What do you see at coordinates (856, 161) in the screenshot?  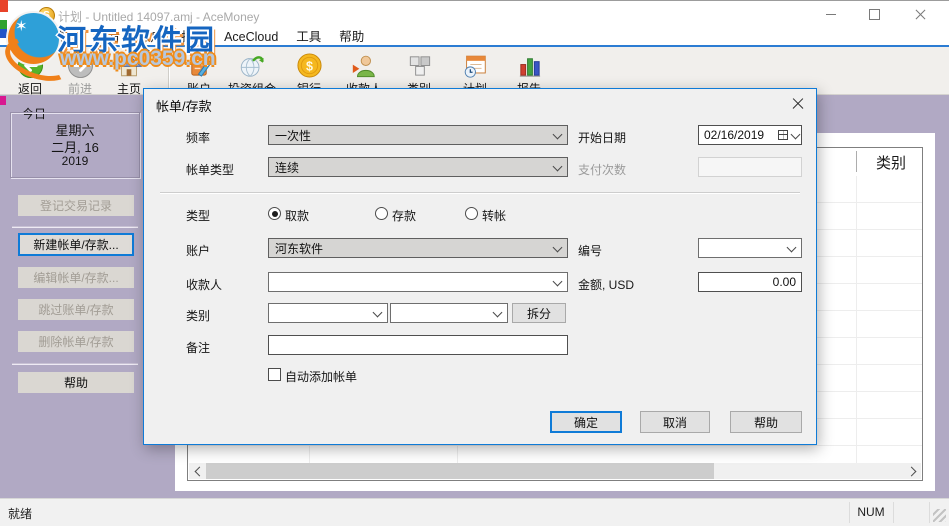 I see `header-column-divider` at bounding box center [856, 161].